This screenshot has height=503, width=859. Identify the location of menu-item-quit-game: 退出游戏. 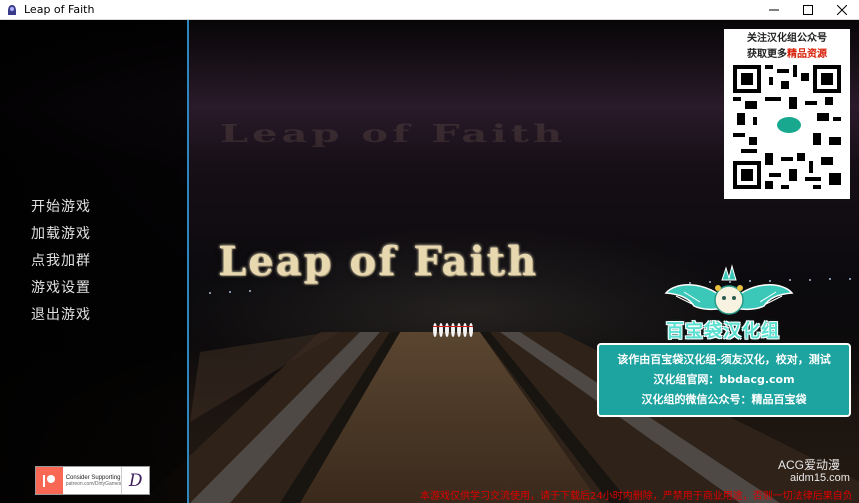
(61, 319).